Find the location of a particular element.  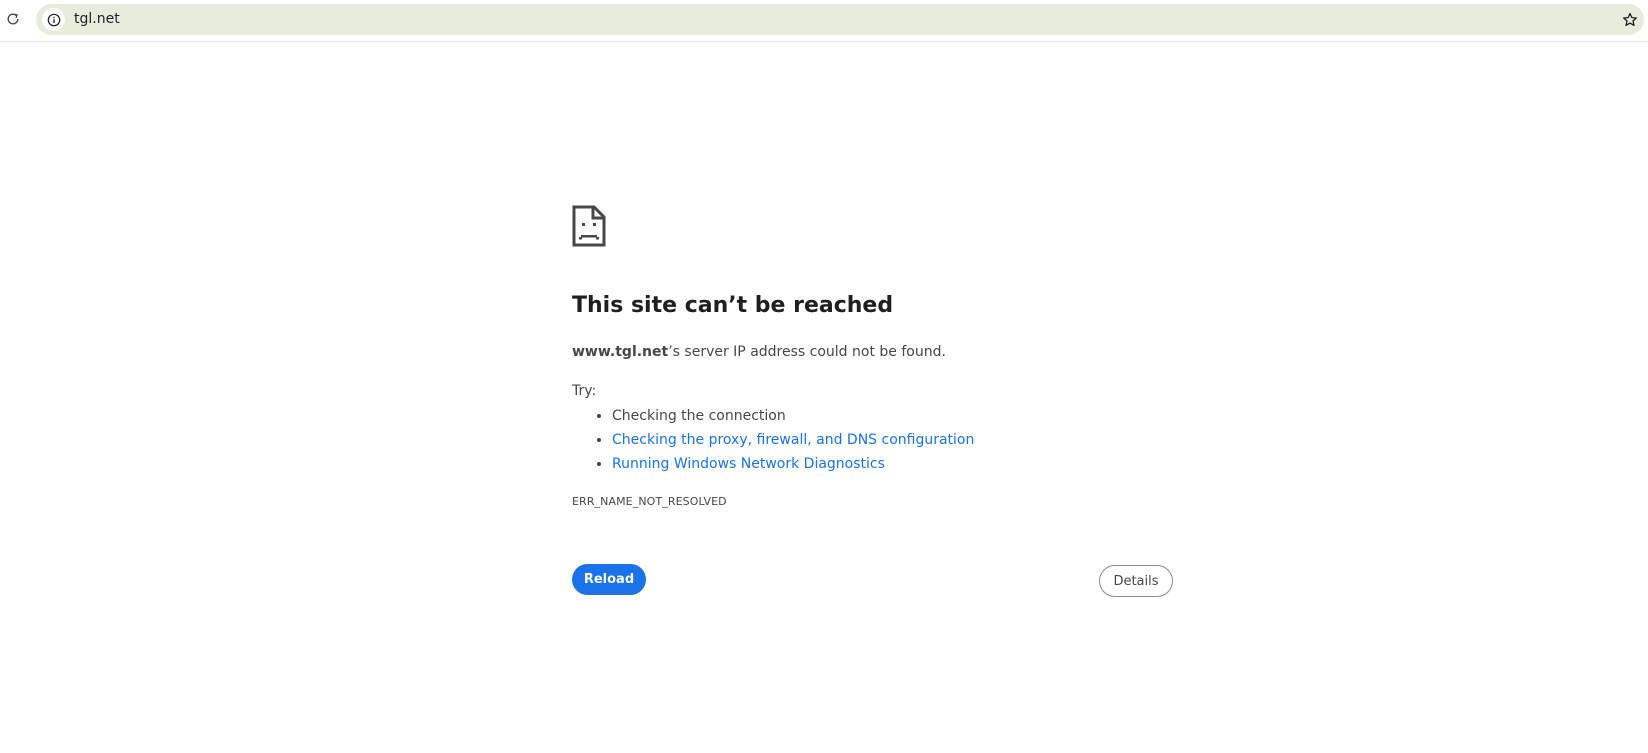

reload-button: Reload is located at coordinates (609, 579).